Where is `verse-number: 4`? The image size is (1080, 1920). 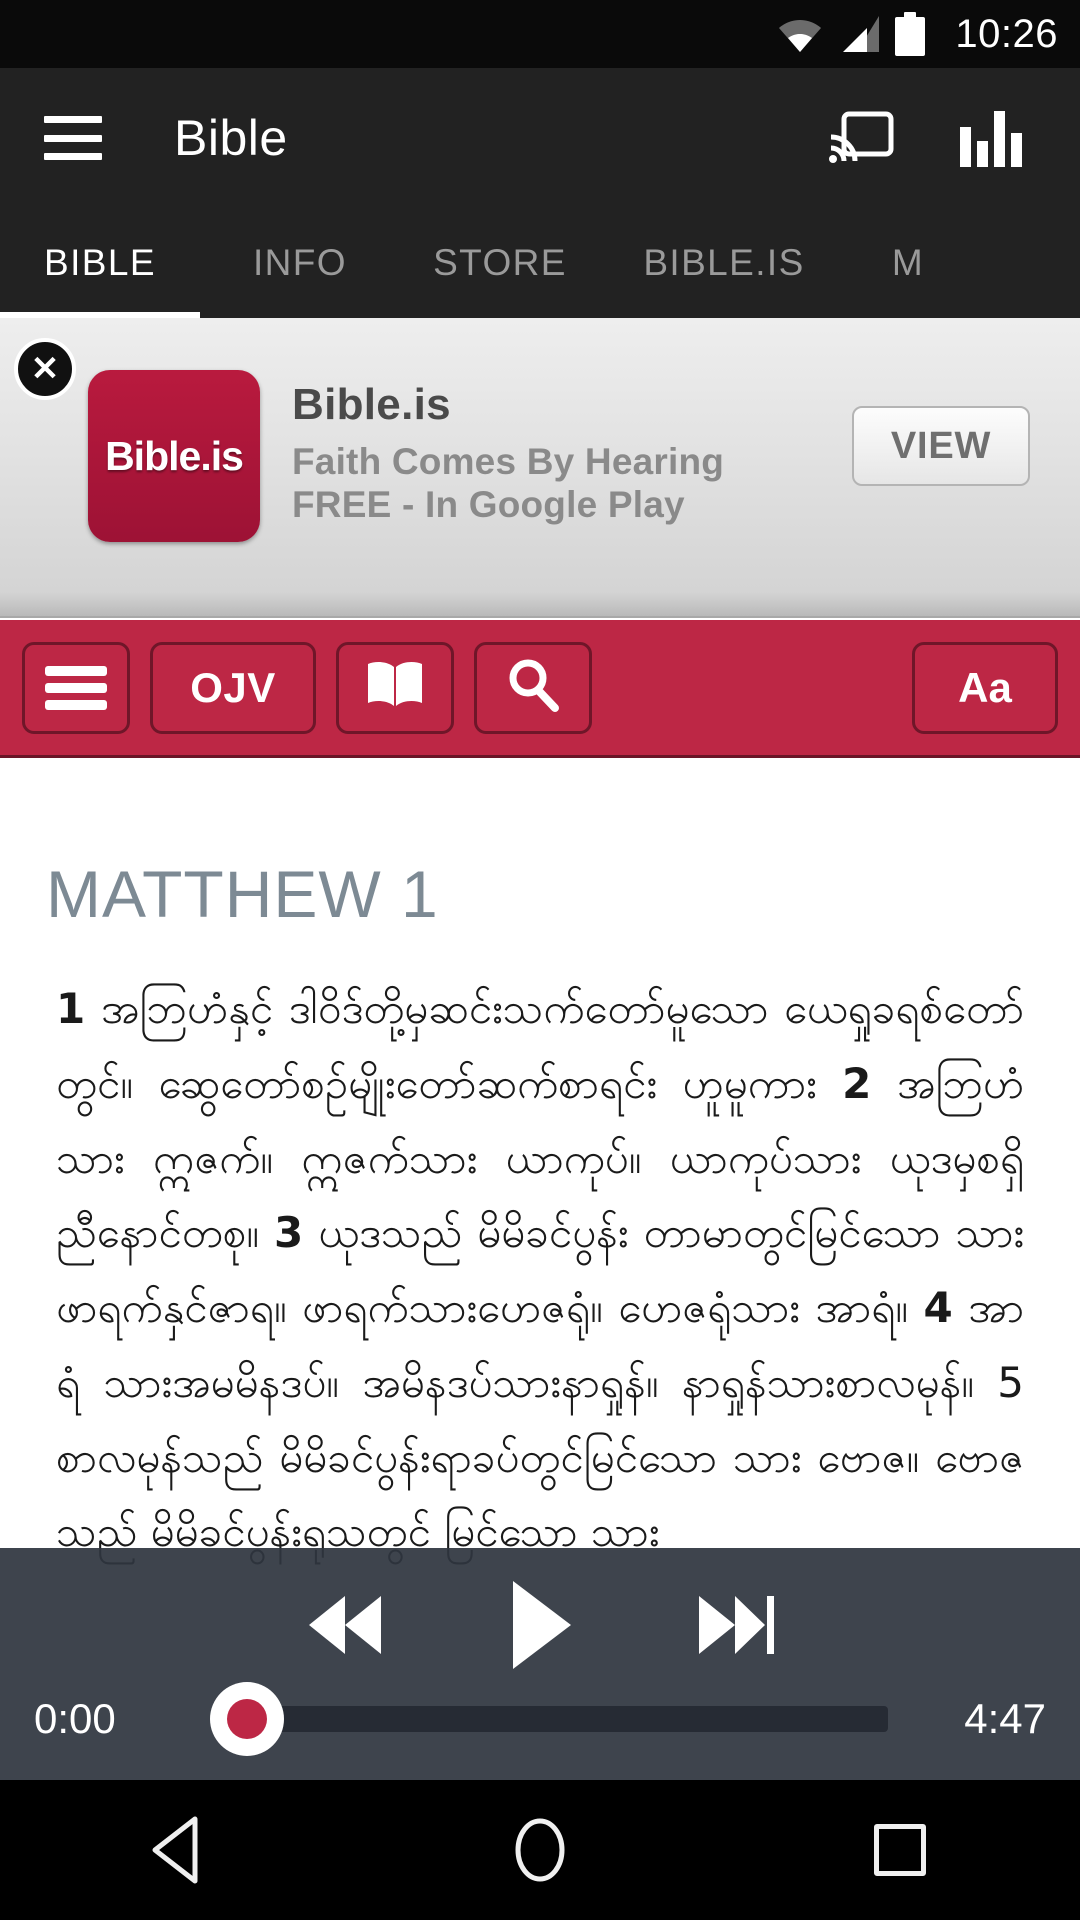
verse-number: 4 is located at coordinates (938, 1307).